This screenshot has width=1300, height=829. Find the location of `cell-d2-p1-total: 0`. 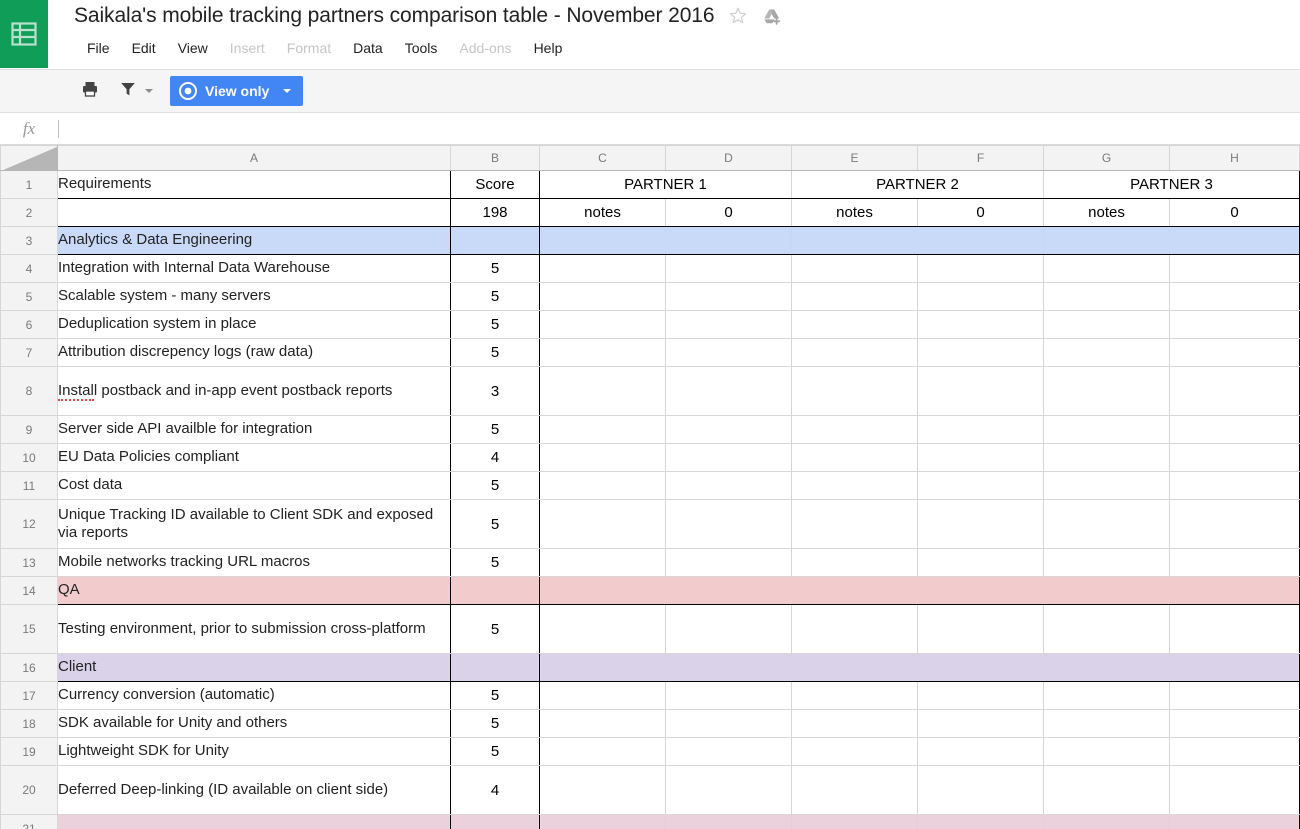

cell-d2-p1-total: 0 is located at coordinates (728, 212).